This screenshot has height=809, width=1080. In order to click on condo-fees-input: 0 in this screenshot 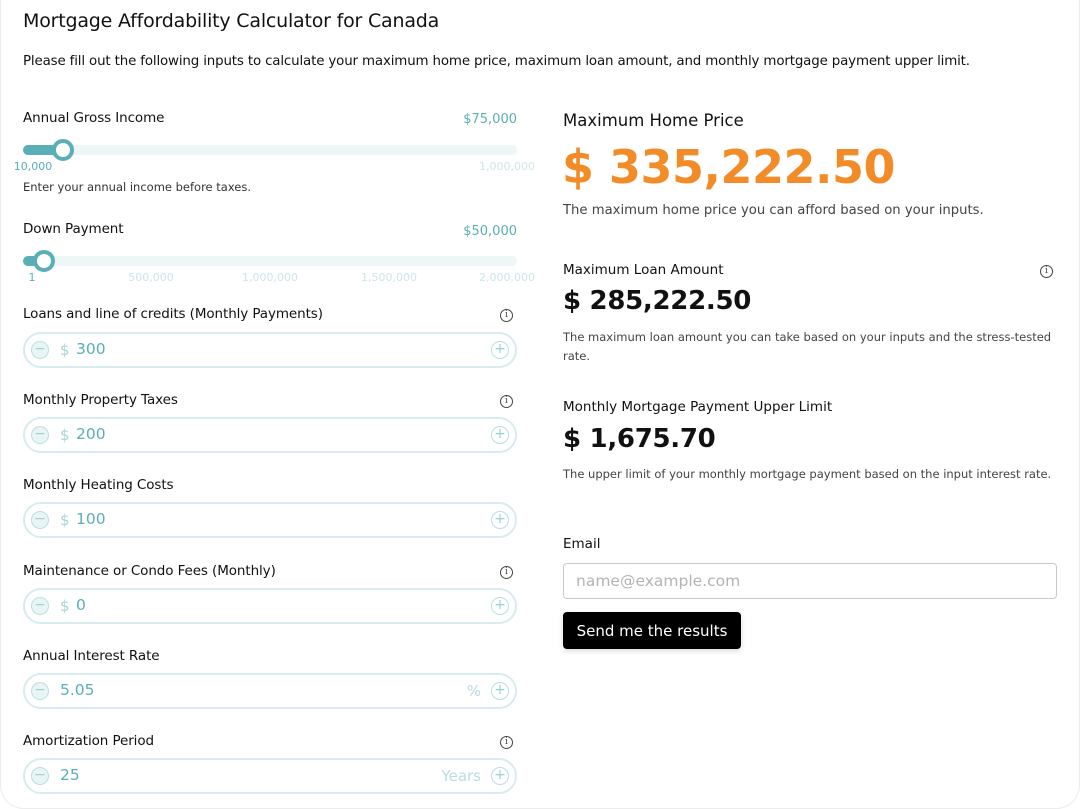, I will do `click(81, 605)`.